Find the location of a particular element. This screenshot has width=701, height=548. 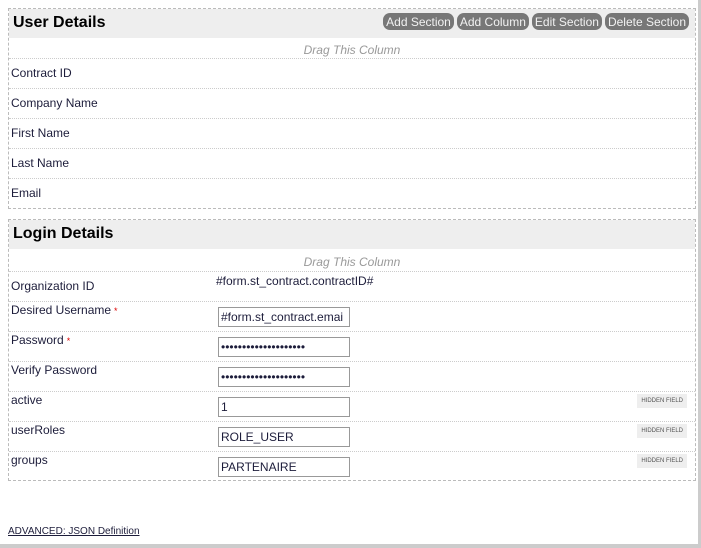

add-column-button: Add Column is located at coordinates (492, 21).